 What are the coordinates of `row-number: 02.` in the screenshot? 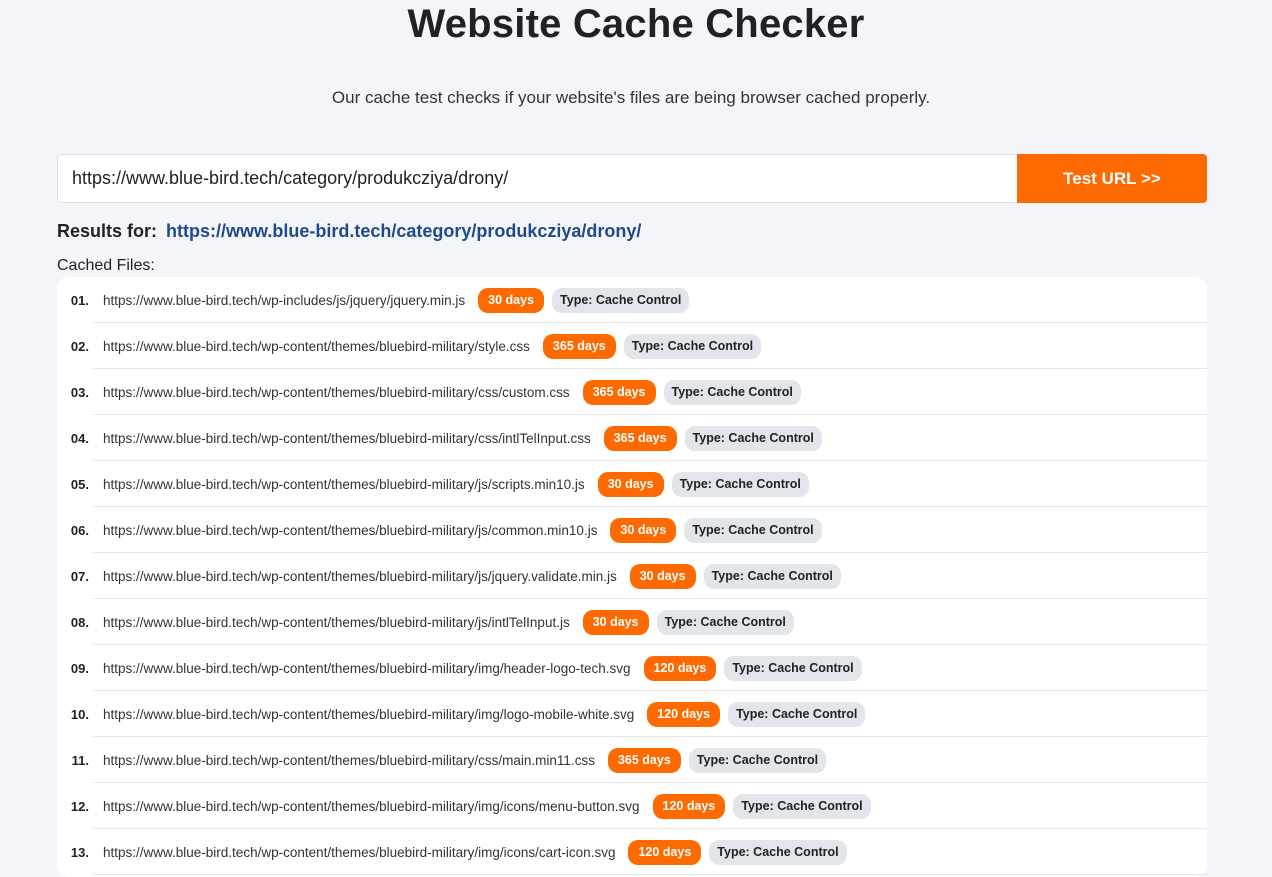 It's located at (79, 346).